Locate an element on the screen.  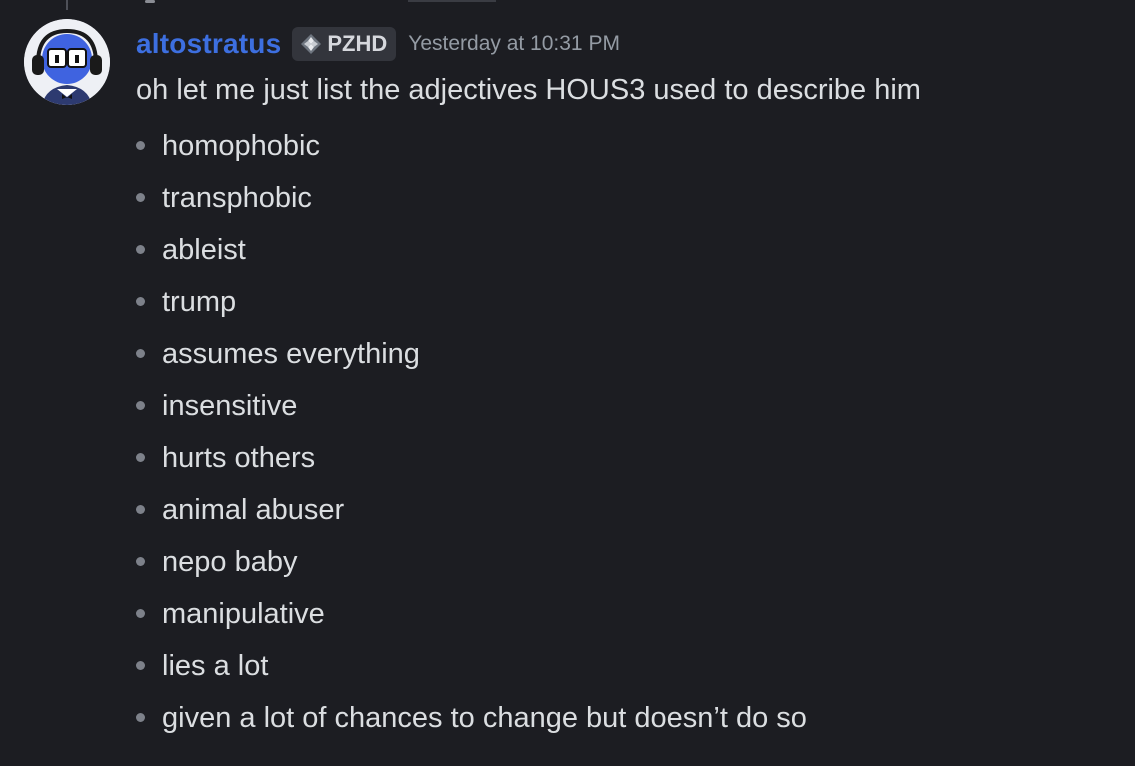
list-item: animal abuser is located at coordinates (471, 514).